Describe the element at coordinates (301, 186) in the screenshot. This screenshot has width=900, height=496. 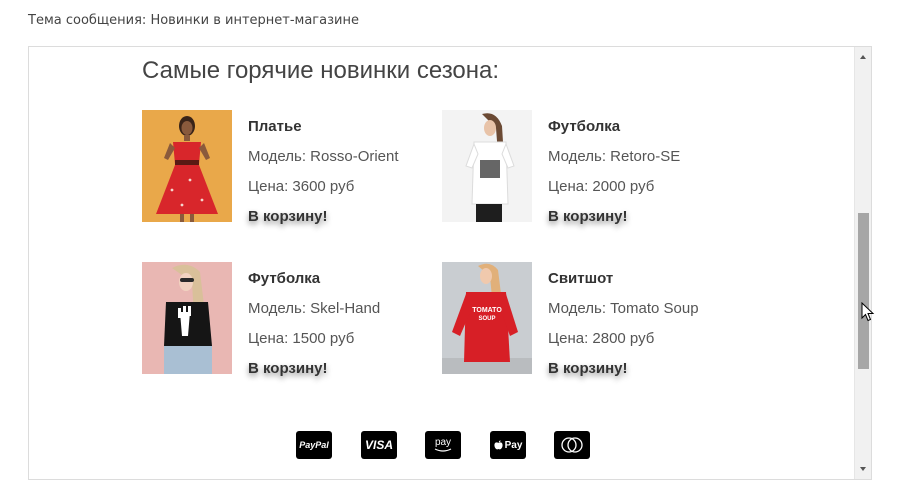
I see `product-price: Цена: 3600 руб` at that location.